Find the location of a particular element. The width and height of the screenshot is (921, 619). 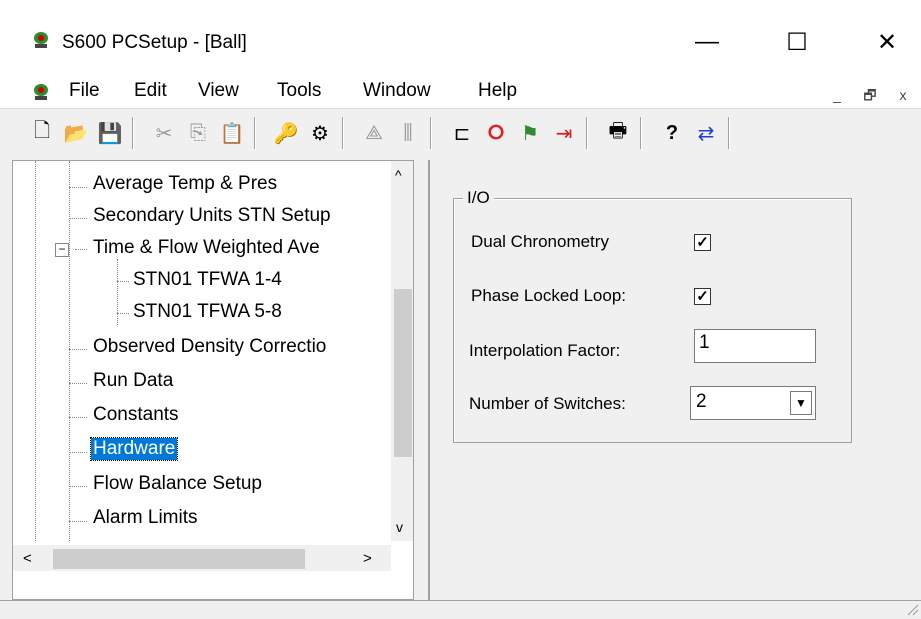

pane-divider is located at coordinates (429, 380).